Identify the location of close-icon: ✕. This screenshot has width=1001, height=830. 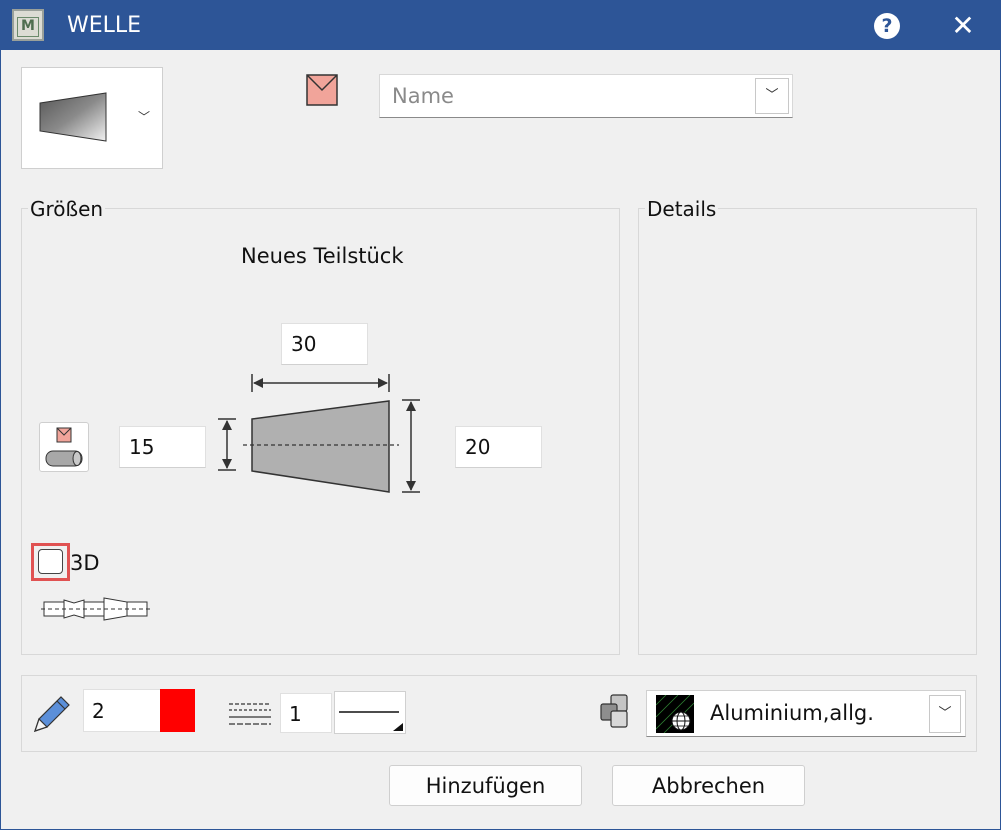
(963, 26).